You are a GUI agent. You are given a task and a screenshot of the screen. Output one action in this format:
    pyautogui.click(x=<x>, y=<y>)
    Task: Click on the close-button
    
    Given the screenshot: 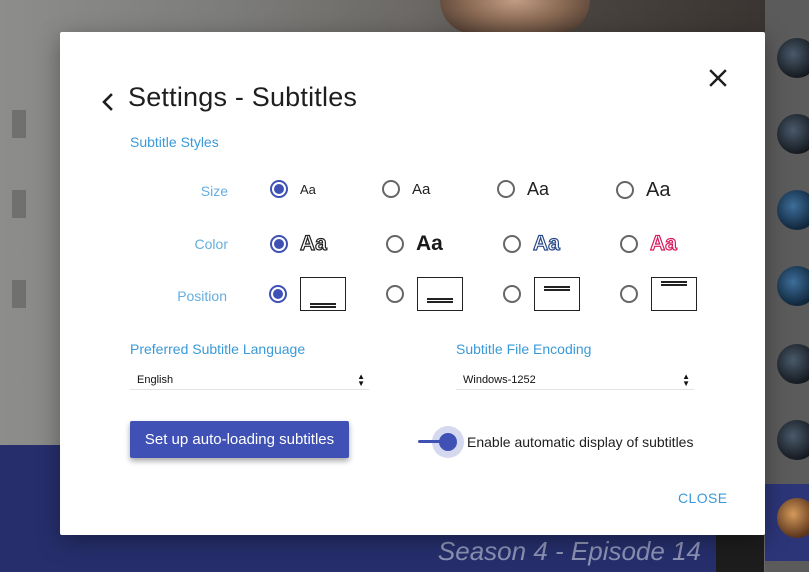 What is the action you would take?
    pyautogui.click(x=718, y=78)
    